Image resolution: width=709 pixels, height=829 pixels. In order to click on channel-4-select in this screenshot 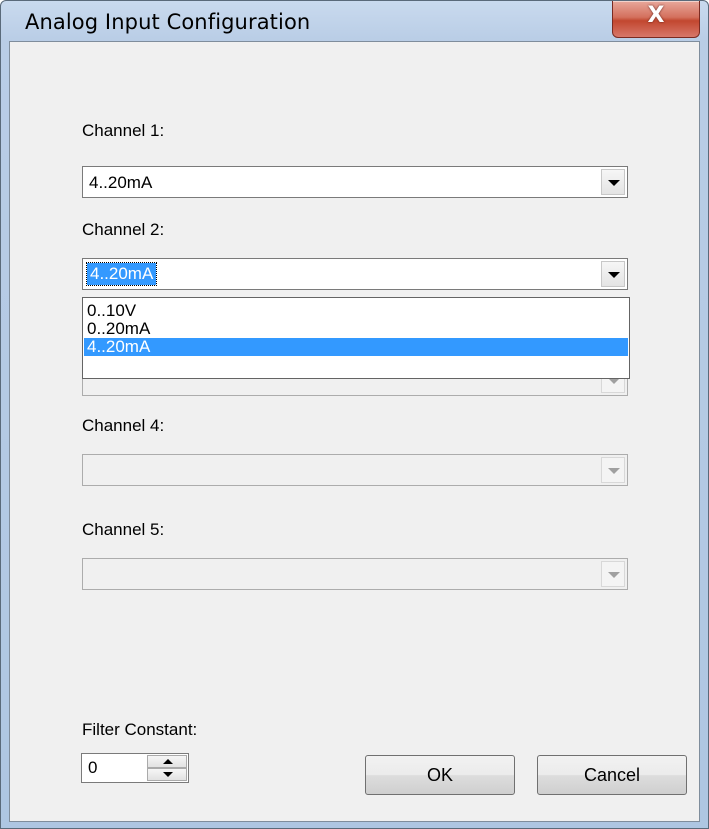, I will do `click(355, 470)`.